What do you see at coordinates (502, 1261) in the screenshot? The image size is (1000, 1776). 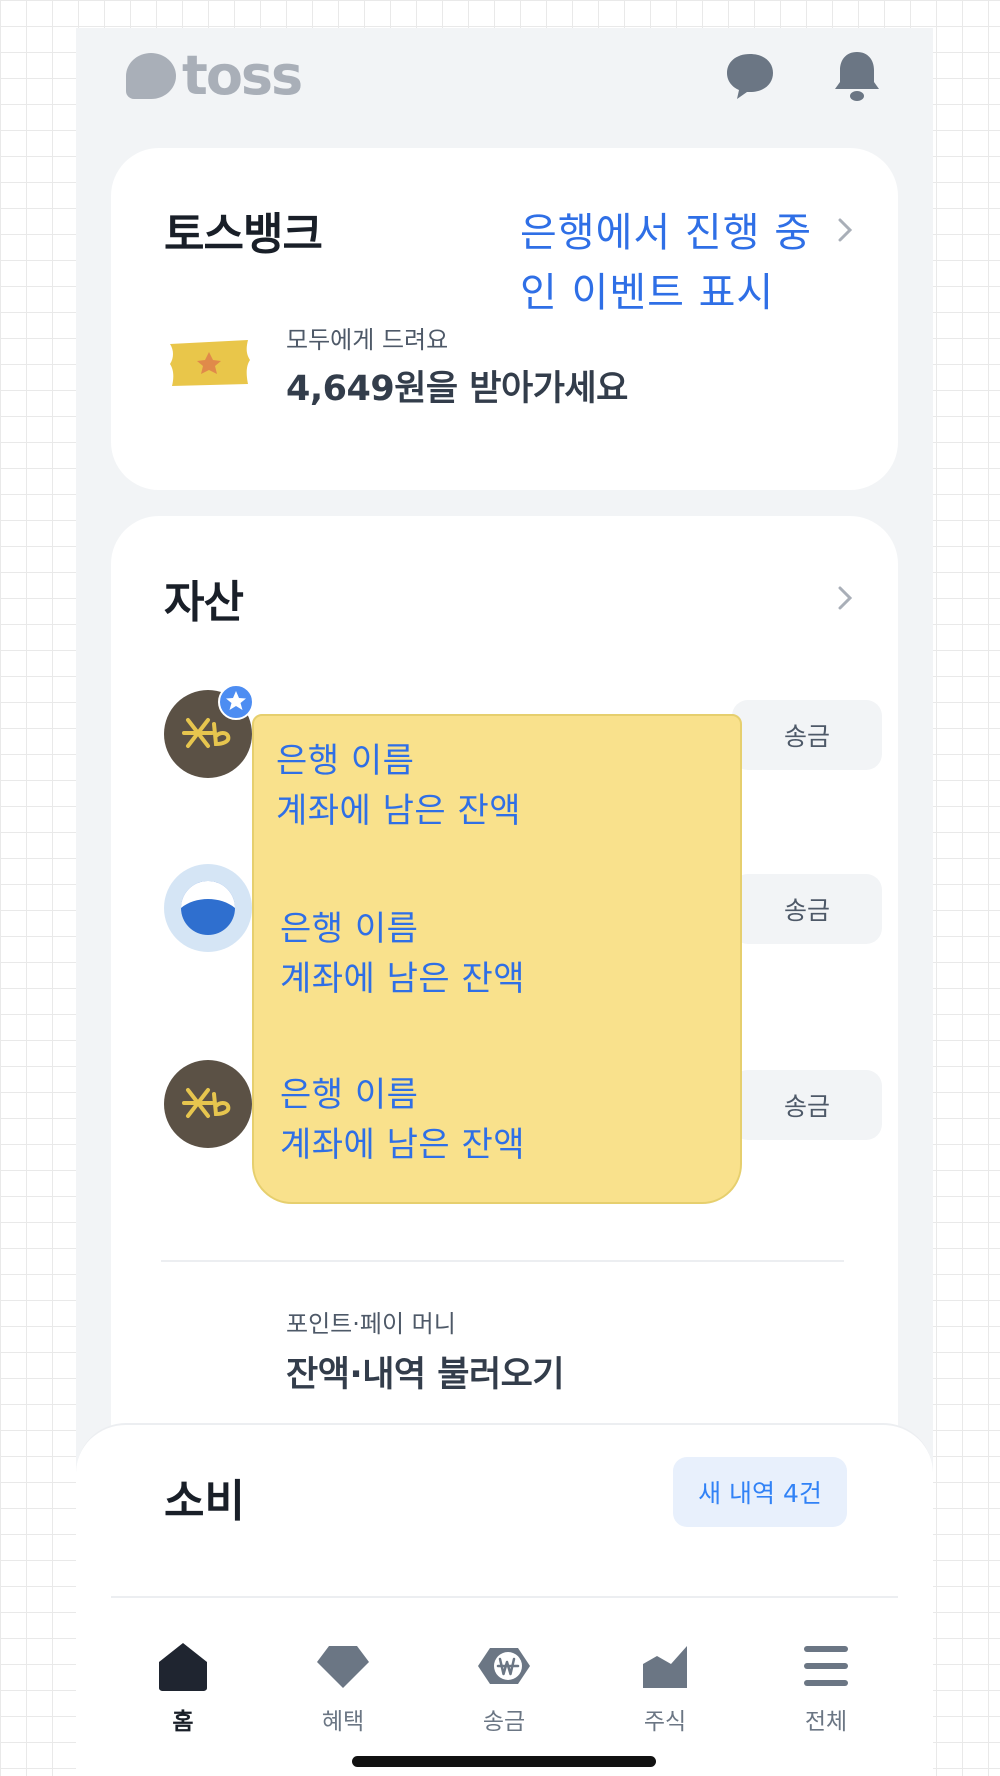 I see `section-divider` at bounding box center [502, 1261].